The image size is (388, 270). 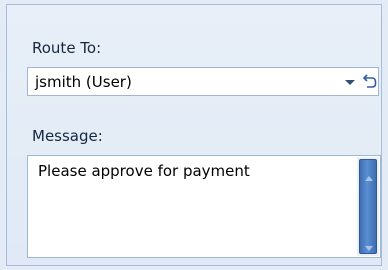 What do you see at coordinates (369, 81) in the screenshot?
I see `undo-icon` at bounding box center [369, 81].